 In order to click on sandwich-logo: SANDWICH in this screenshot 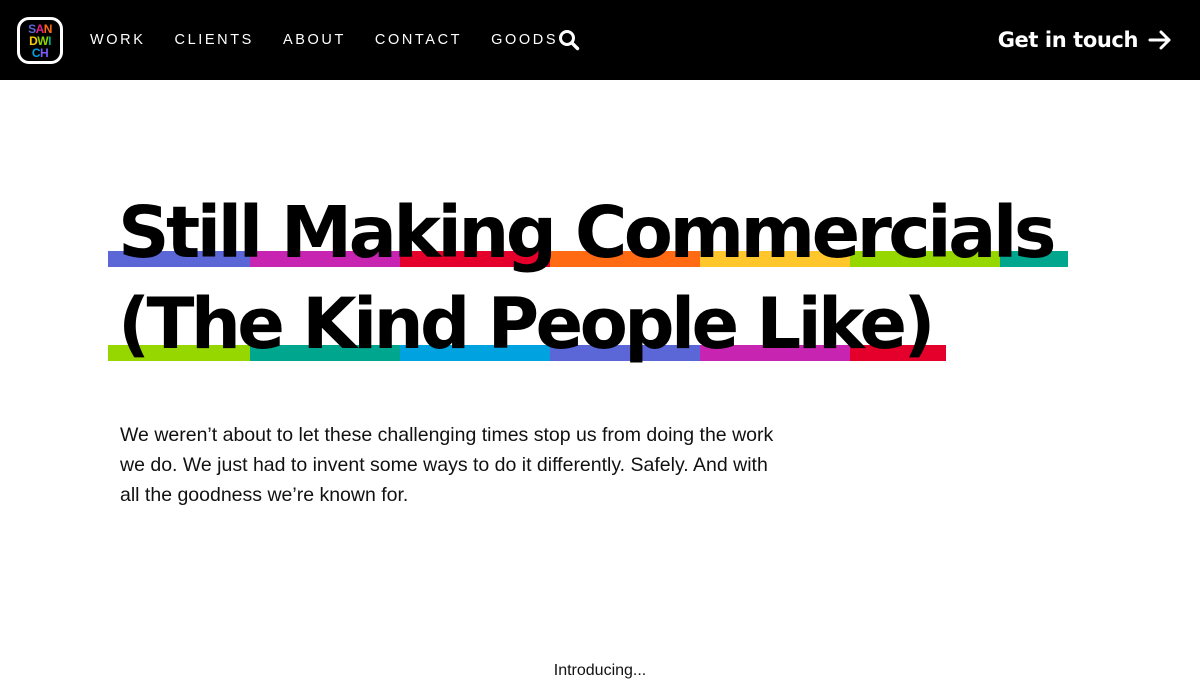, I will do `click(40, 40)`.